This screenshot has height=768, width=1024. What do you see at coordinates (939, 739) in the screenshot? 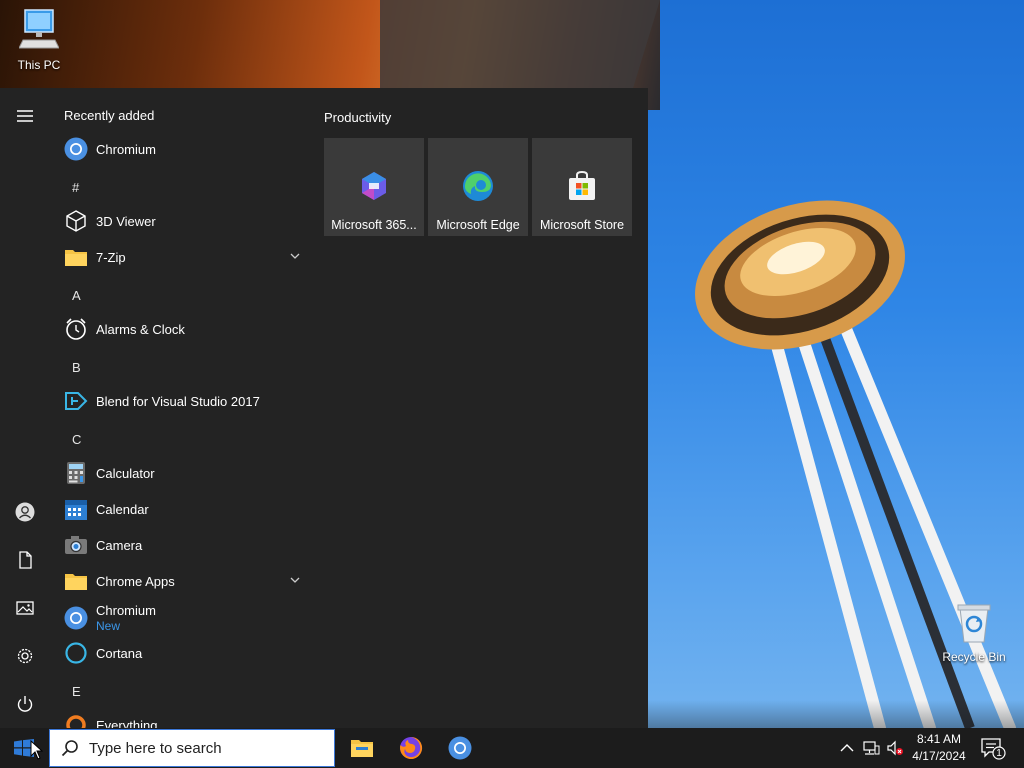
I see `clock-time: 8:41 AM` at bounding box center [939, 739].